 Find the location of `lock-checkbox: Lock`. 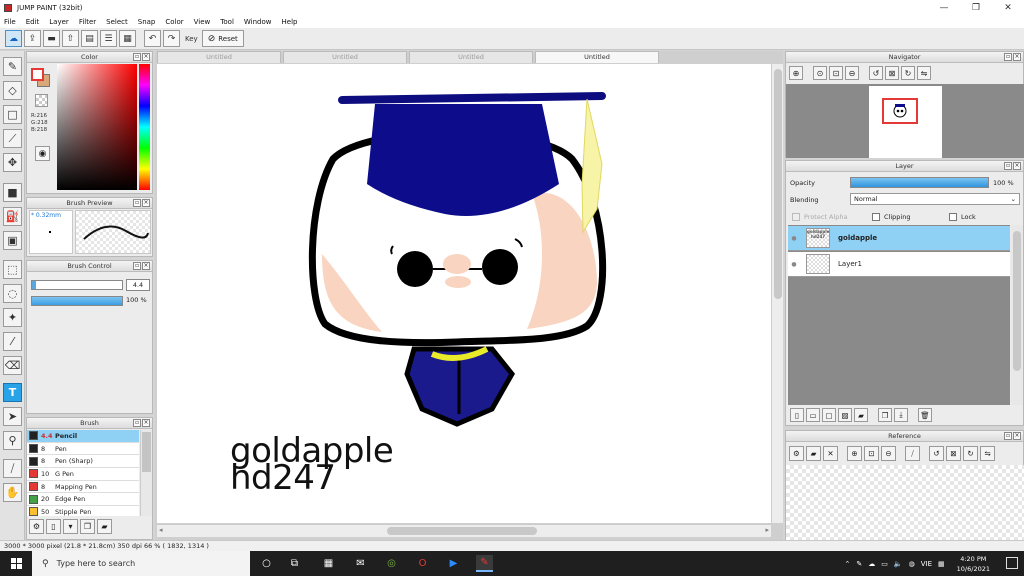

lock-checkbox: Lock is located at coordinates (962, 217).